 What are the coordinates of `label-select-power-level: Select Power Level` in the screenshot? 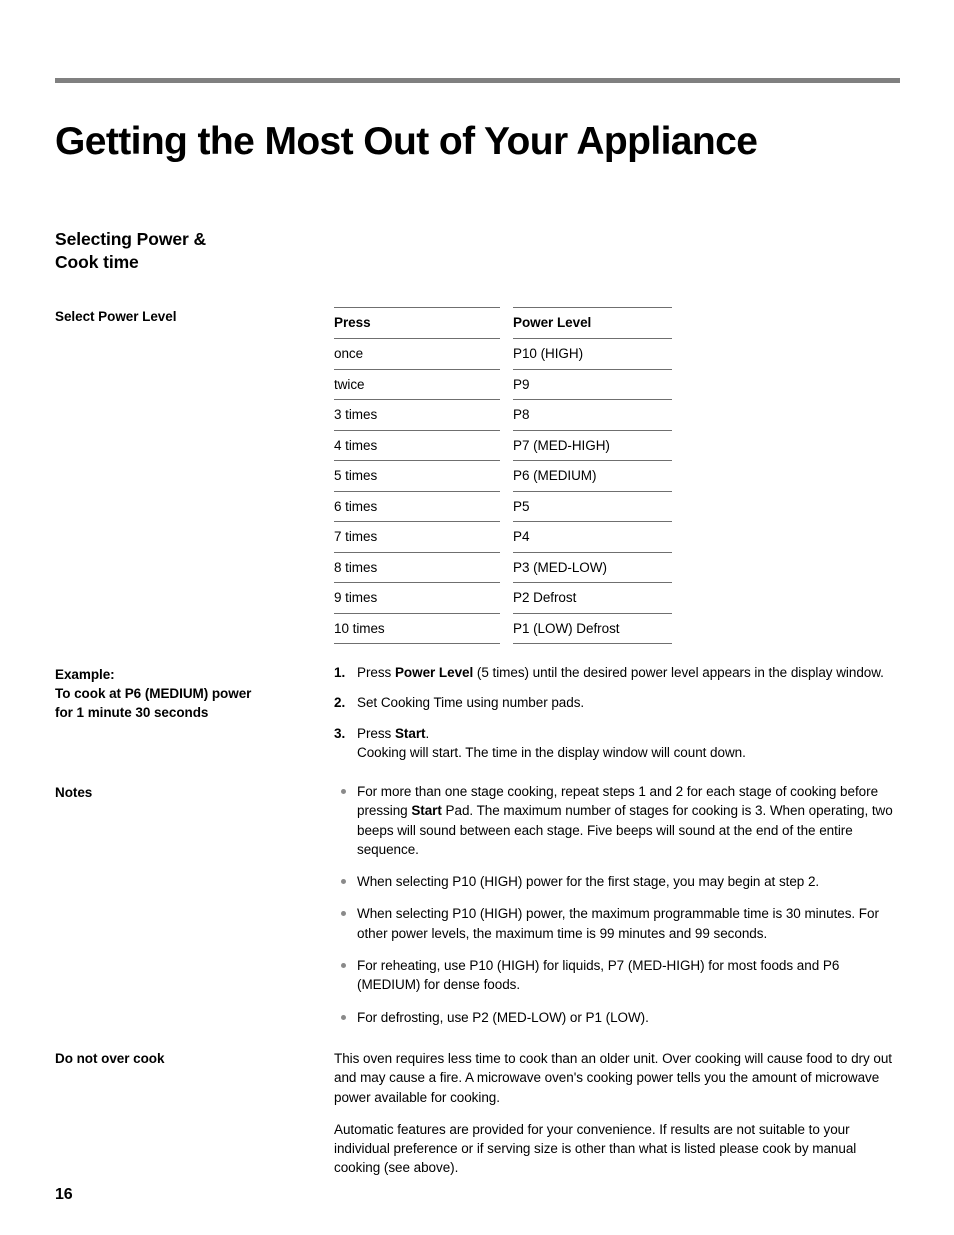 It's located at (116, 316).